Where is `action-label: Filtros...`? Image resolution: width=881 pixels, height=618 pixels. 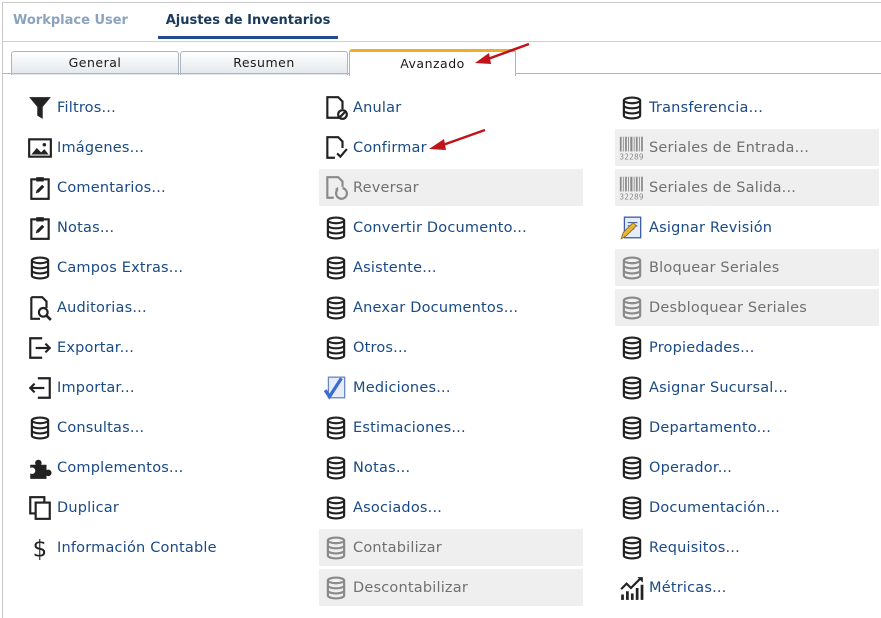
action-label: Filtros... is located at coordinates (86, 107).